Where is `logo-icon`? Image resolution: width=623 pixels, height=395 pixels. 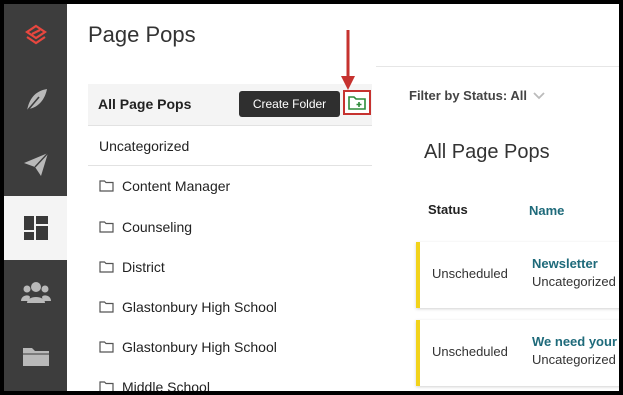 logo-icon is located at coordinates (35, 34).